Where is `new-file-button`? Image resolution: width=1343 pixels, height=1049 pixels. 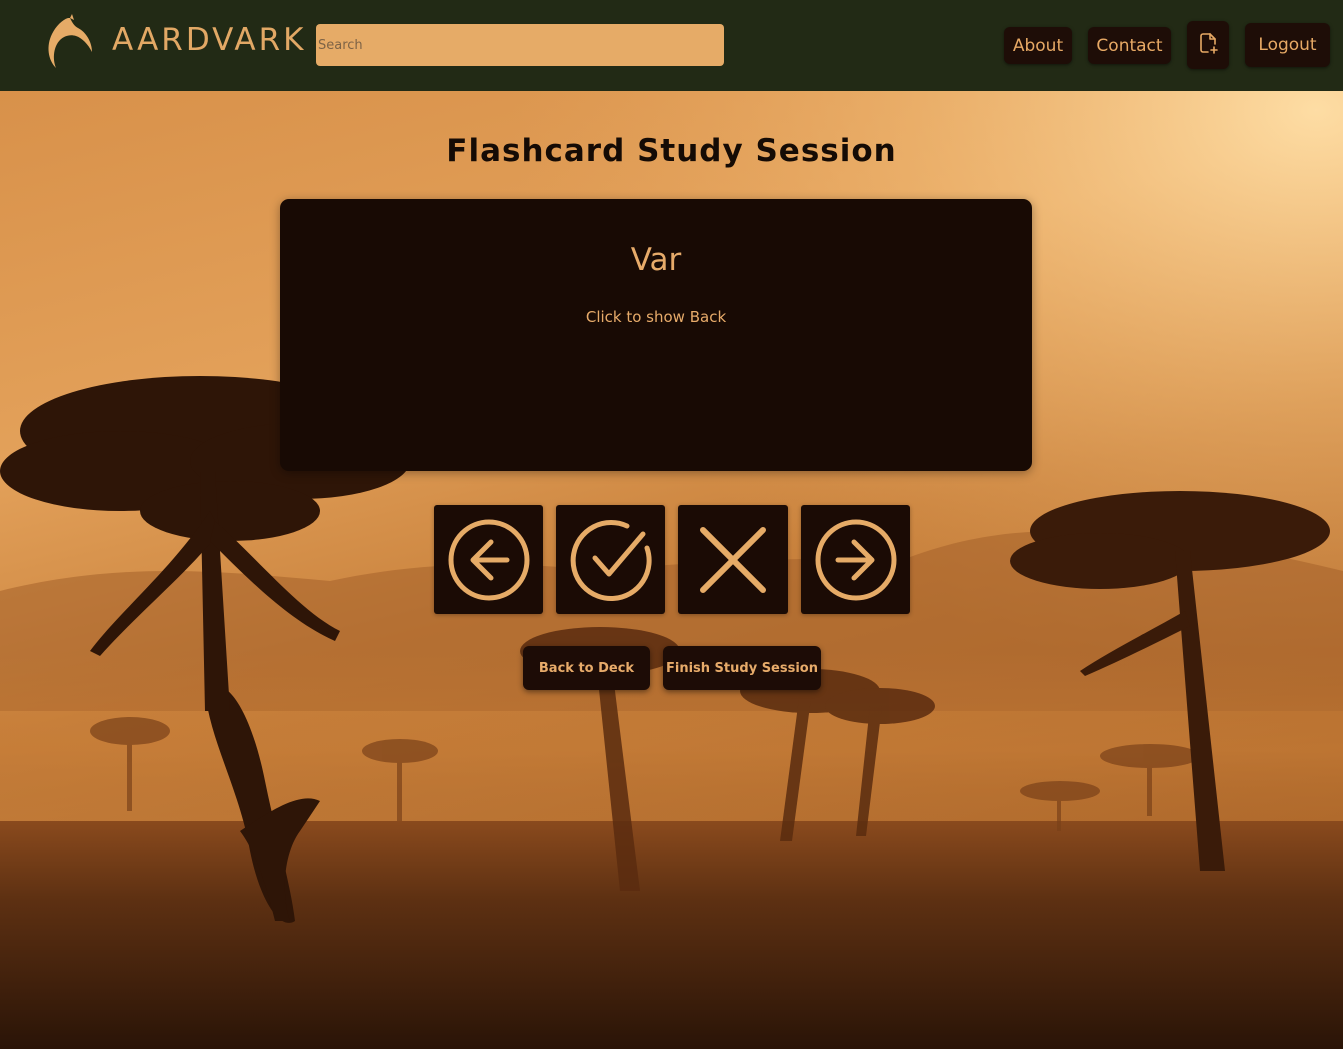
new-file-button is located at coordinates (1208, 45).